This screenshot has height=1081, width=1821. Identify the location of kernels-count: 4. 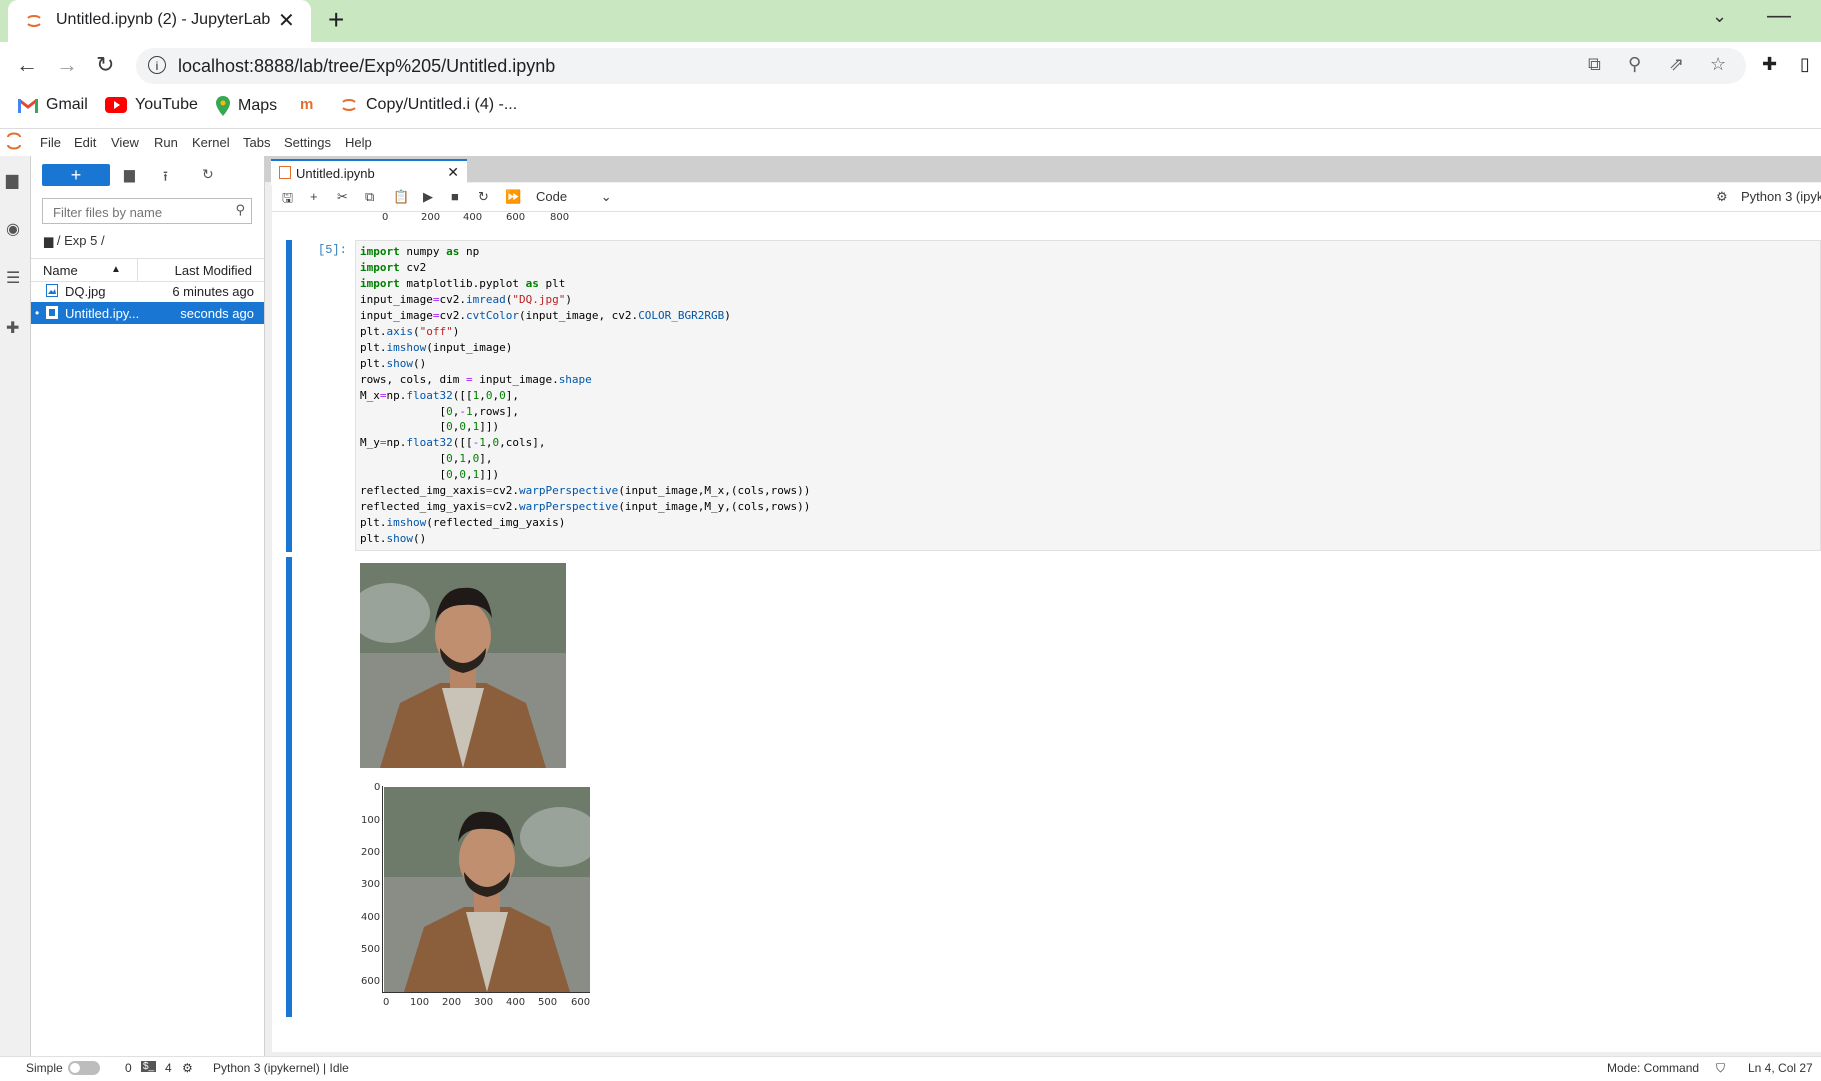
(168, 1068).